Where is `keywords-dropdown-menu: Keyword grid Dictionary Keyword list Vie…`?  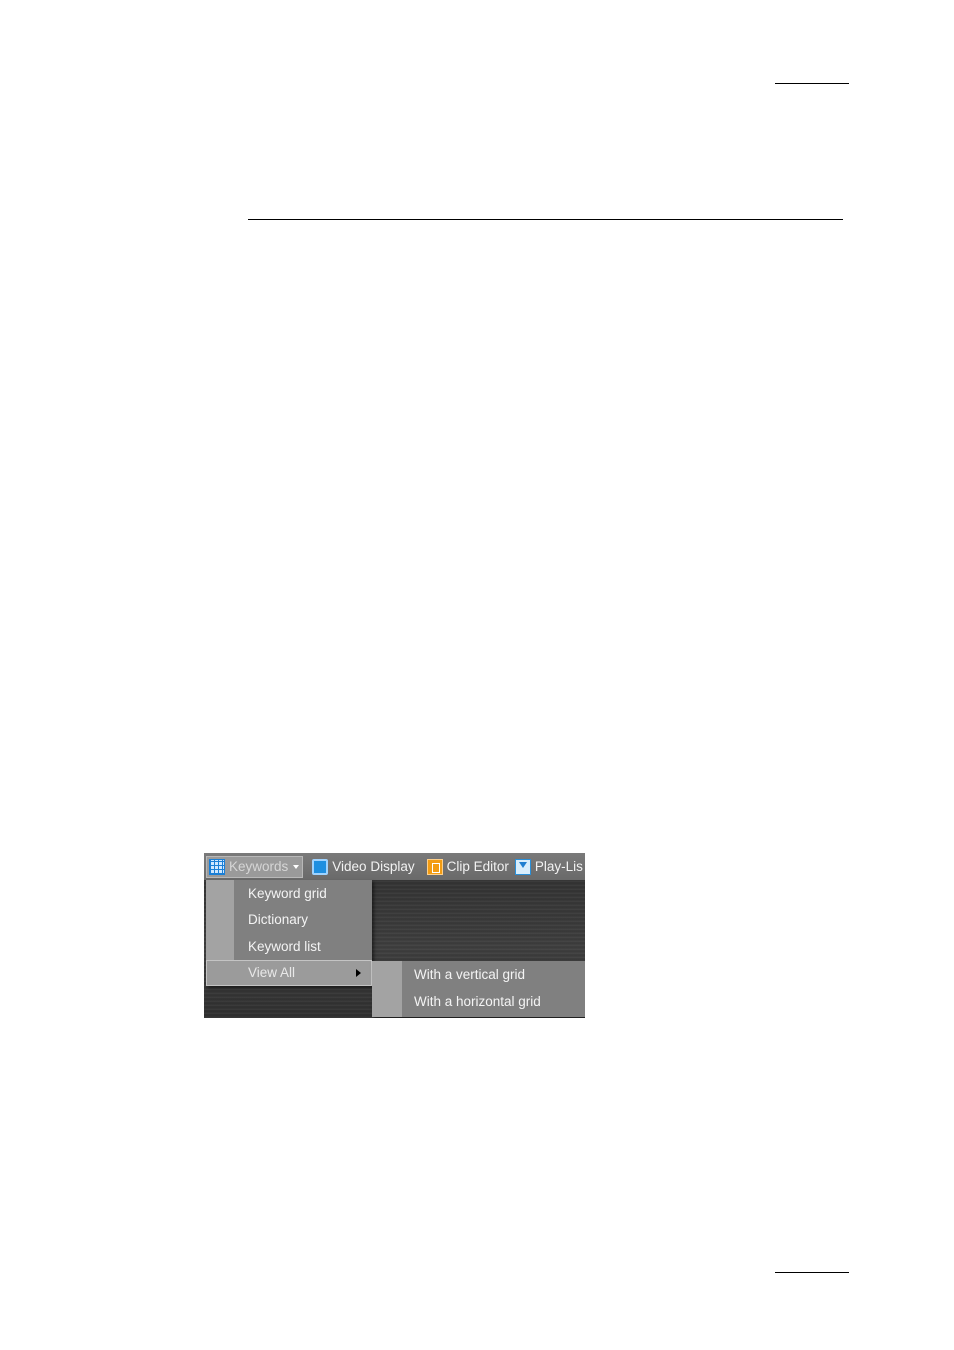 keywords-dropdown-menu: Keyword grid Dictionary Keyword list Vie… is located at coordinates (289, 933).